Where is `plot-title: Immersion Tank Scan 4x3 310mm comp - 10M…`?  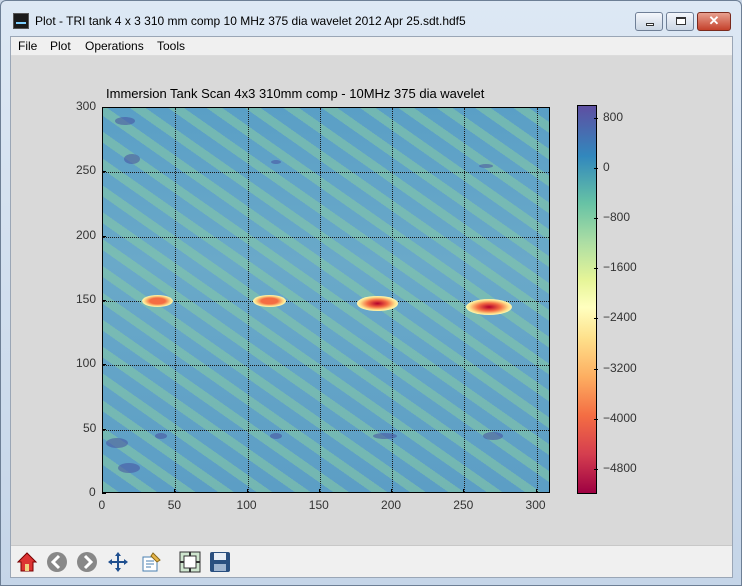 plot-title: Immersion Tank Scan 4x3 310mm comp - 10M… is located at coordinates (295, 93).